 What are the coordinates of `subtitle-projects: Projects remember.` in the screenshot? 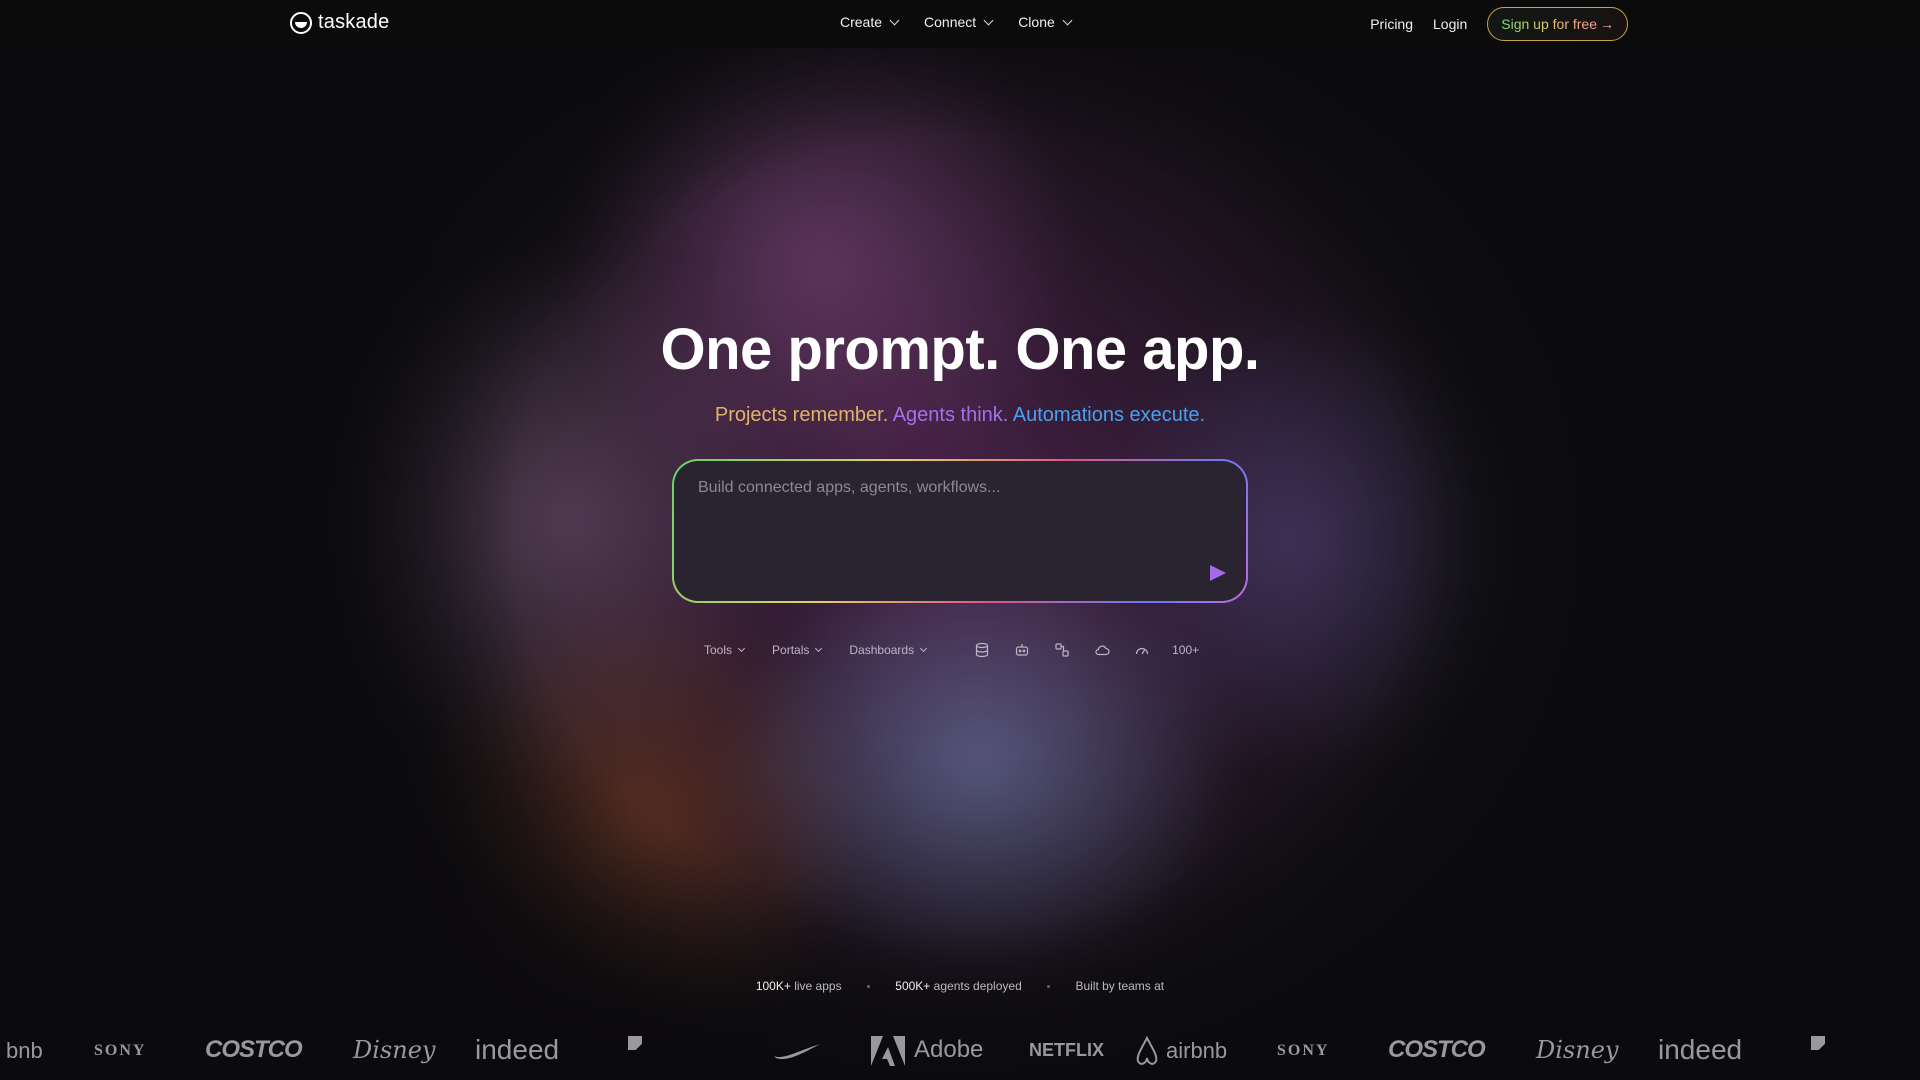 It's located at (801, 415).